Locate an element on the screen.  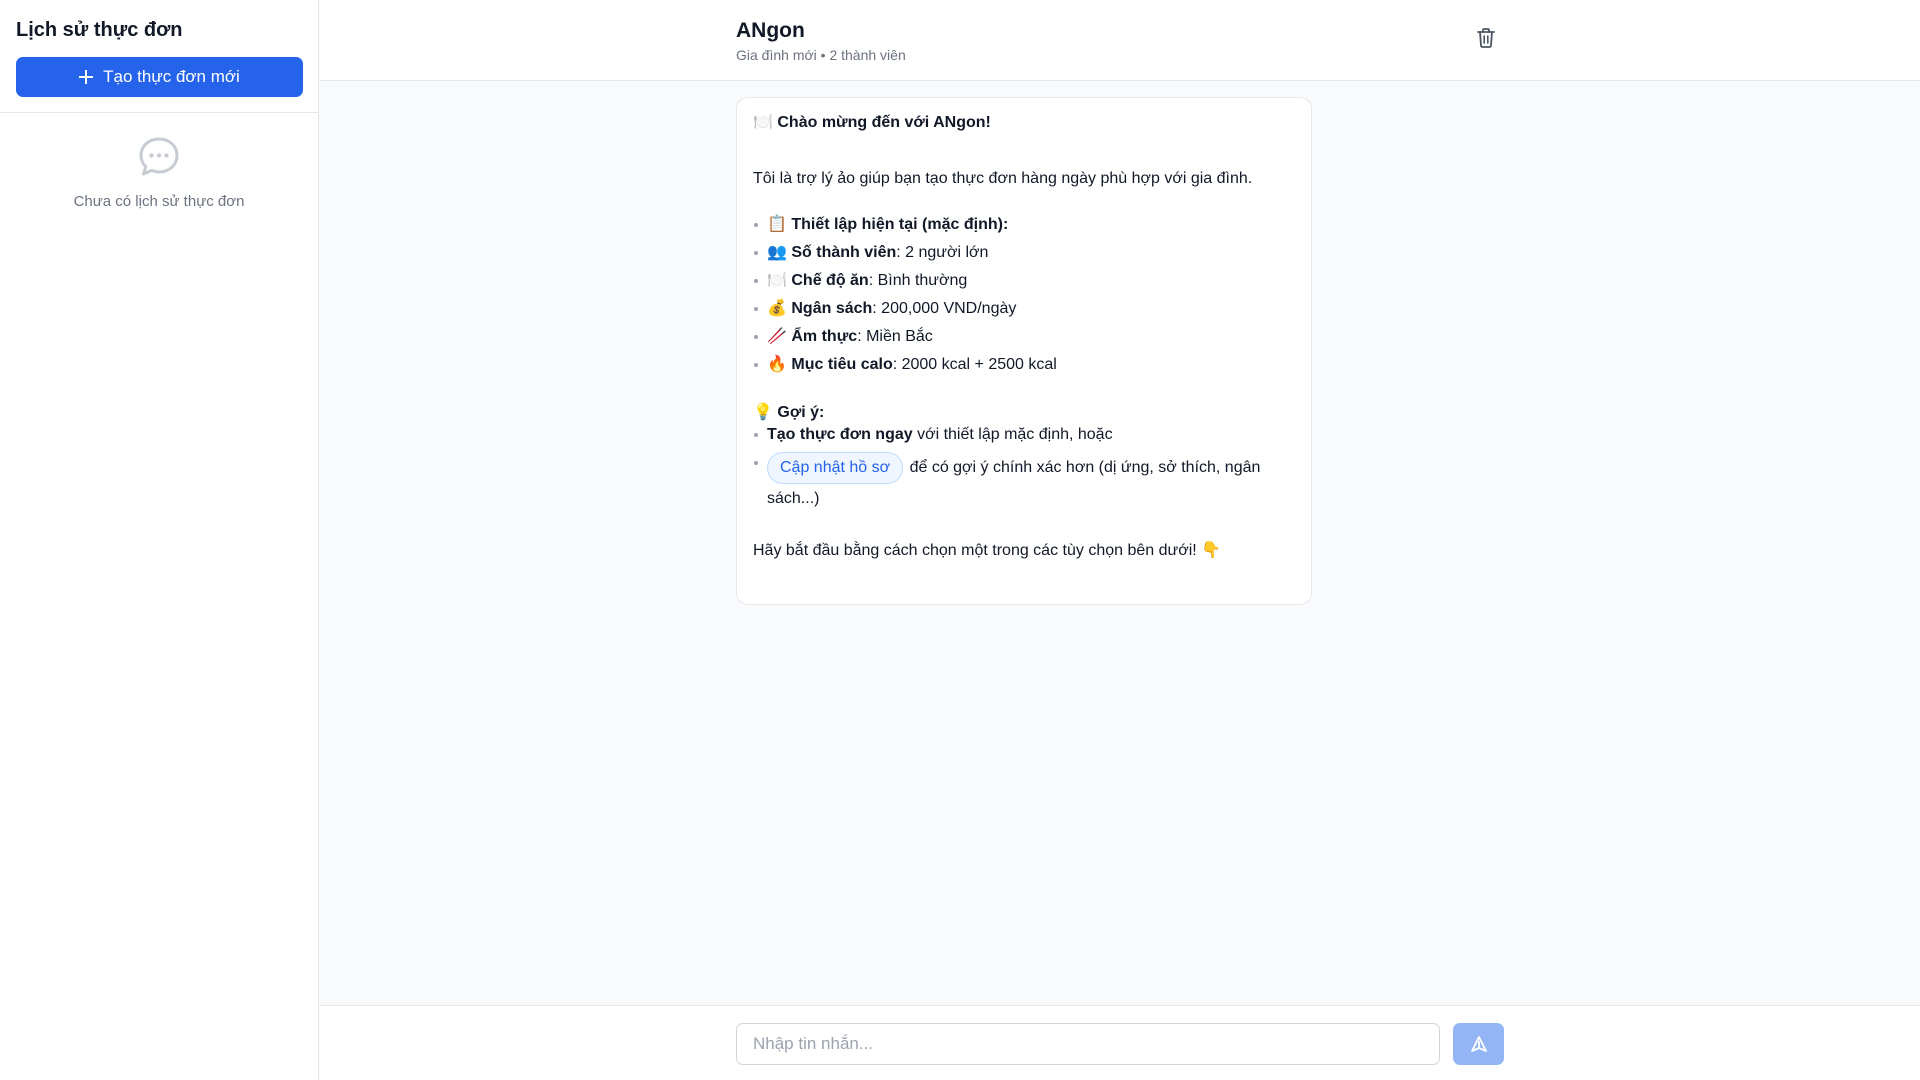
history-empty-state: Chưa có lịch sử thực đơn is located at coordinates (159, 161).